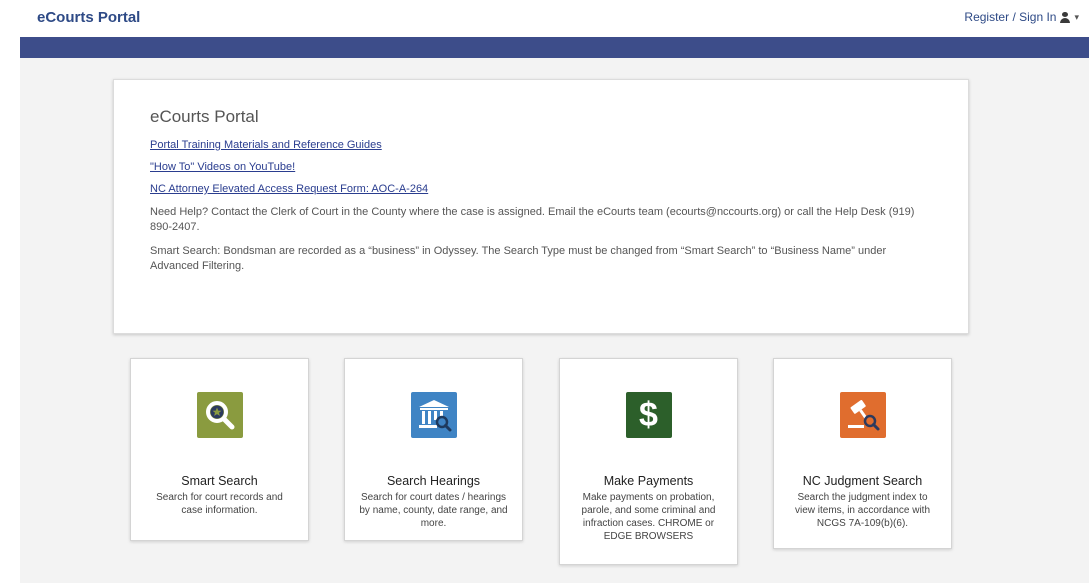  What do you see at coordinates (862, 415) in the screenshot?
I see `gavel-search-icon` at bounding box center [862, 415].